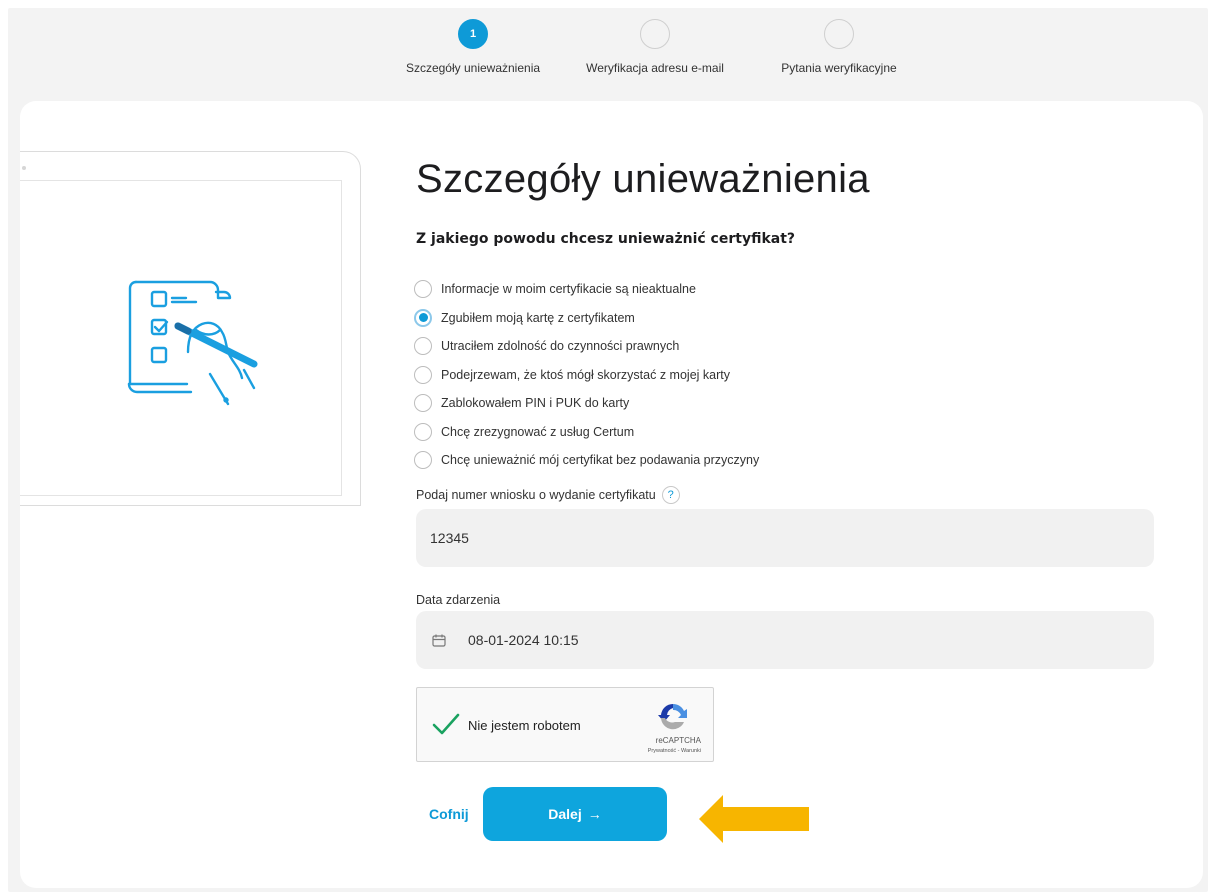 Image resolution: width=1212 pixels, height=892 pixels. I want to click on reason-option-label: Chcę zrezygnować z usług Certum, so click(538, 431).